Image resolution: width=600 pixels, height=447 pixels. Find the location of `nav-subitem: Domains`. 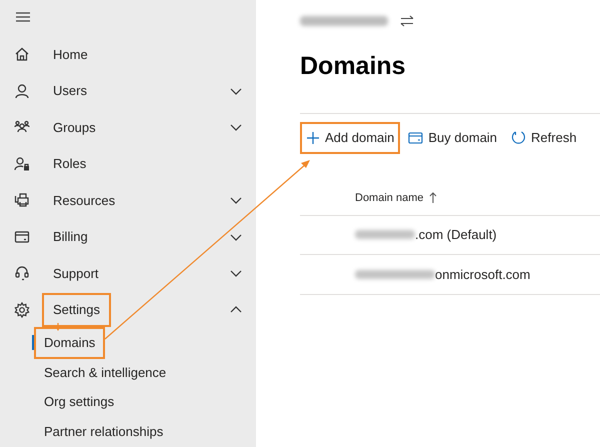

nav-subitem: Domains is located at coordinates (70, 342).